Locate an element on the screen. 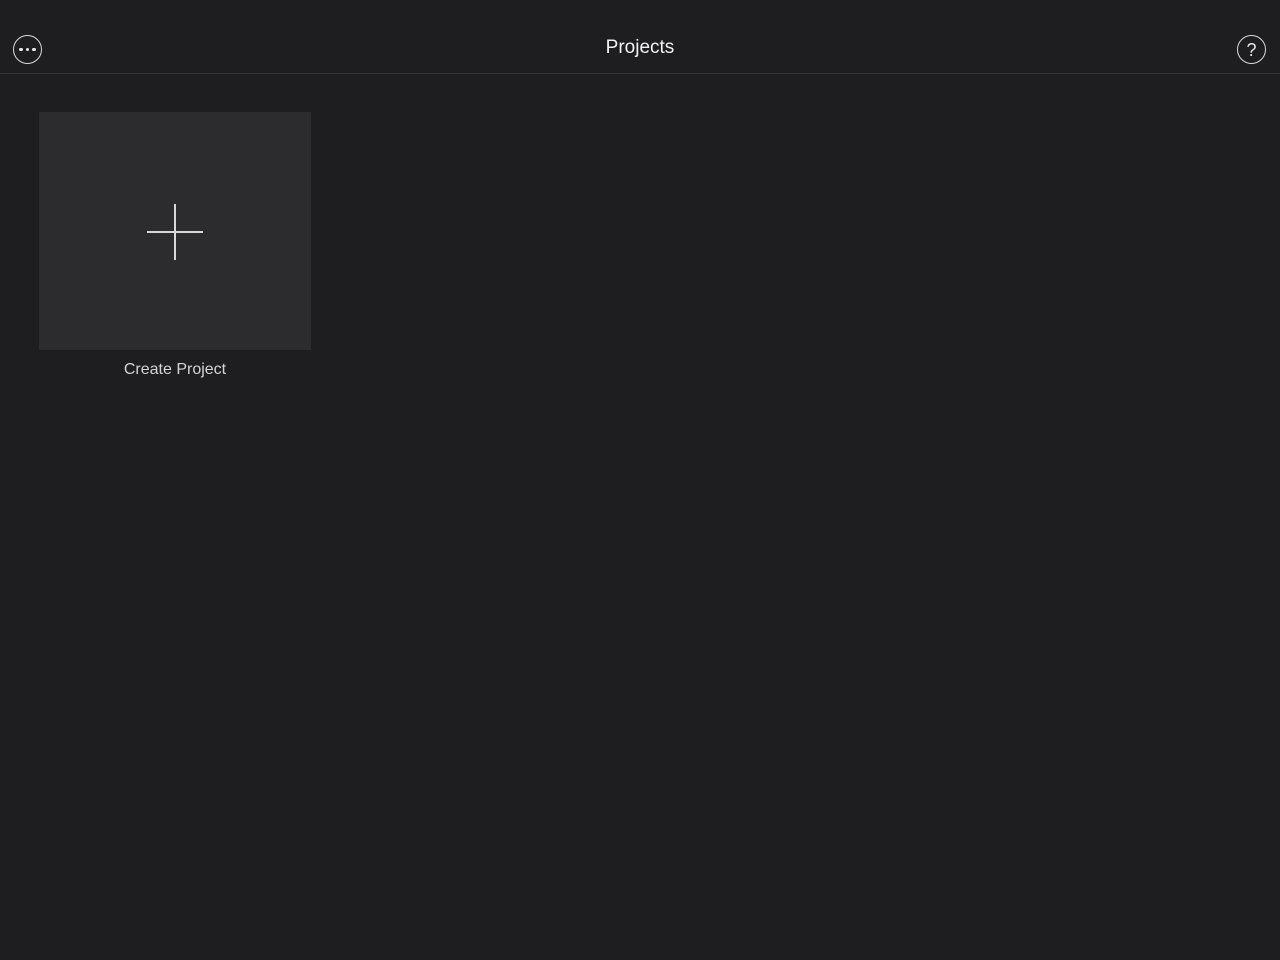  help-button: ? is located at coordinates (1251, 49).